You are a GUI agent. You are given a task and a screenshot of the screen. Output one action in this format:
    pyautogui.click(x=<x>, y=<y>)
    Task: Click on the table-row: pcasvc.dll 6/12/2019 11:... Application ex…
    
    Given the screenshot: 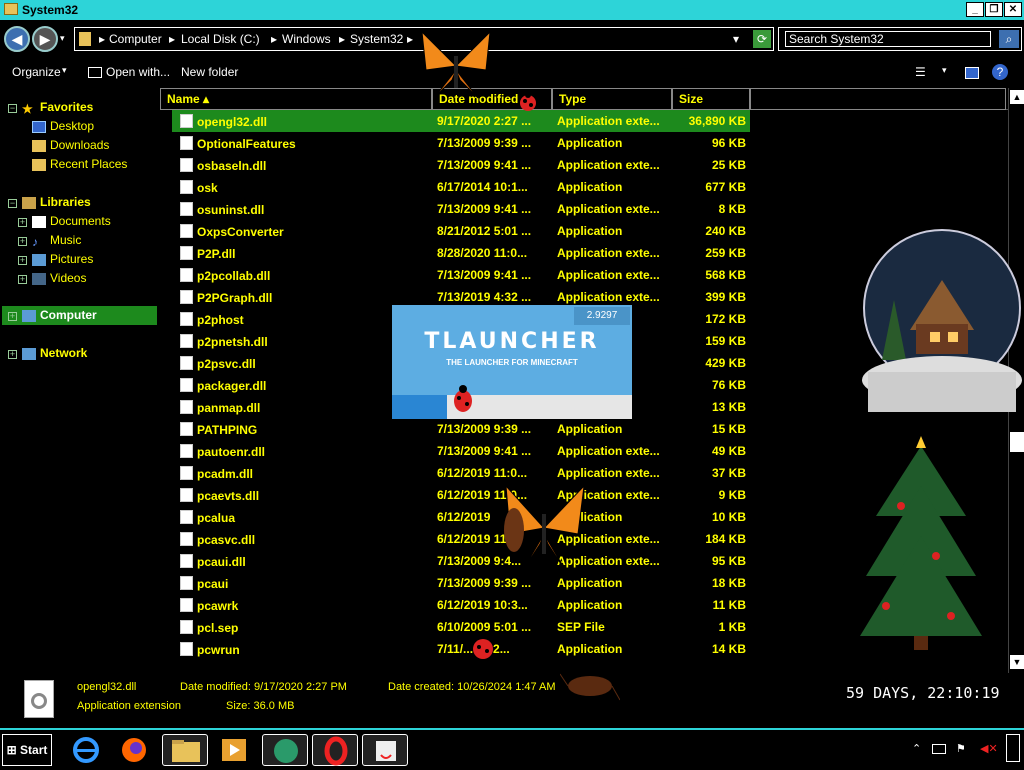 What is the action you would take?
    pyautogui.click(x=461, y=539)
    